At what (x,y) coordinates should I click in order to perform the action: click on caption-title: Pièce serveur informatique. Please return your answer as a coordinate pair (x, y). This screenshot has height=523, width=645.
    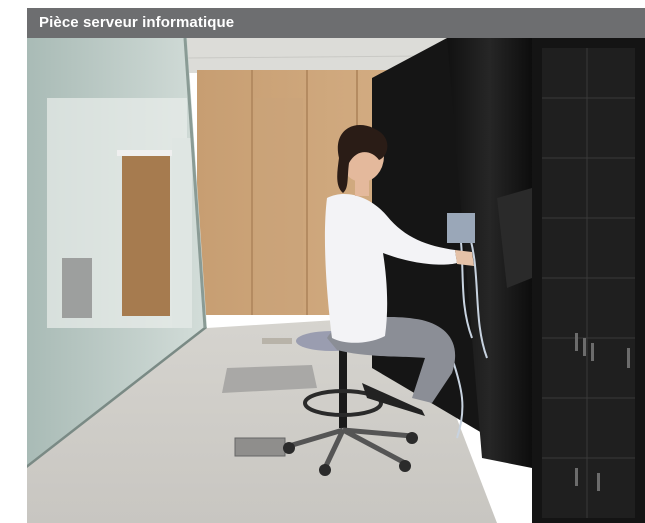
    Looking at the image, I should click on (137, 22).